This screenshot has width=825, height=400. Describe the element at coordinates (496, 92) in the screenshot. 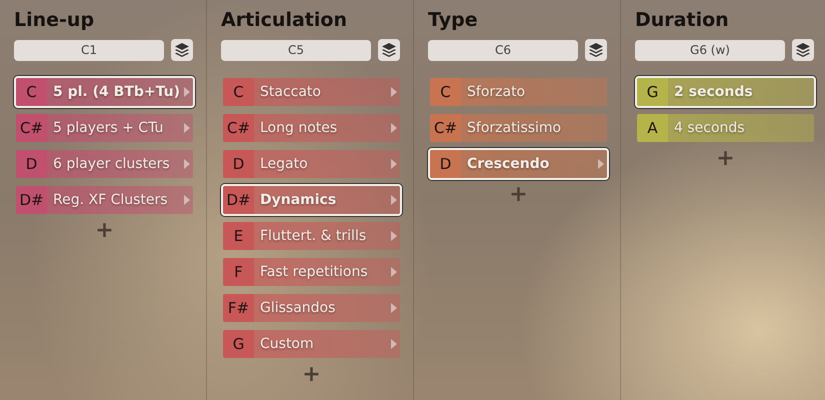

I see `item-label: Sforzato` at that location.